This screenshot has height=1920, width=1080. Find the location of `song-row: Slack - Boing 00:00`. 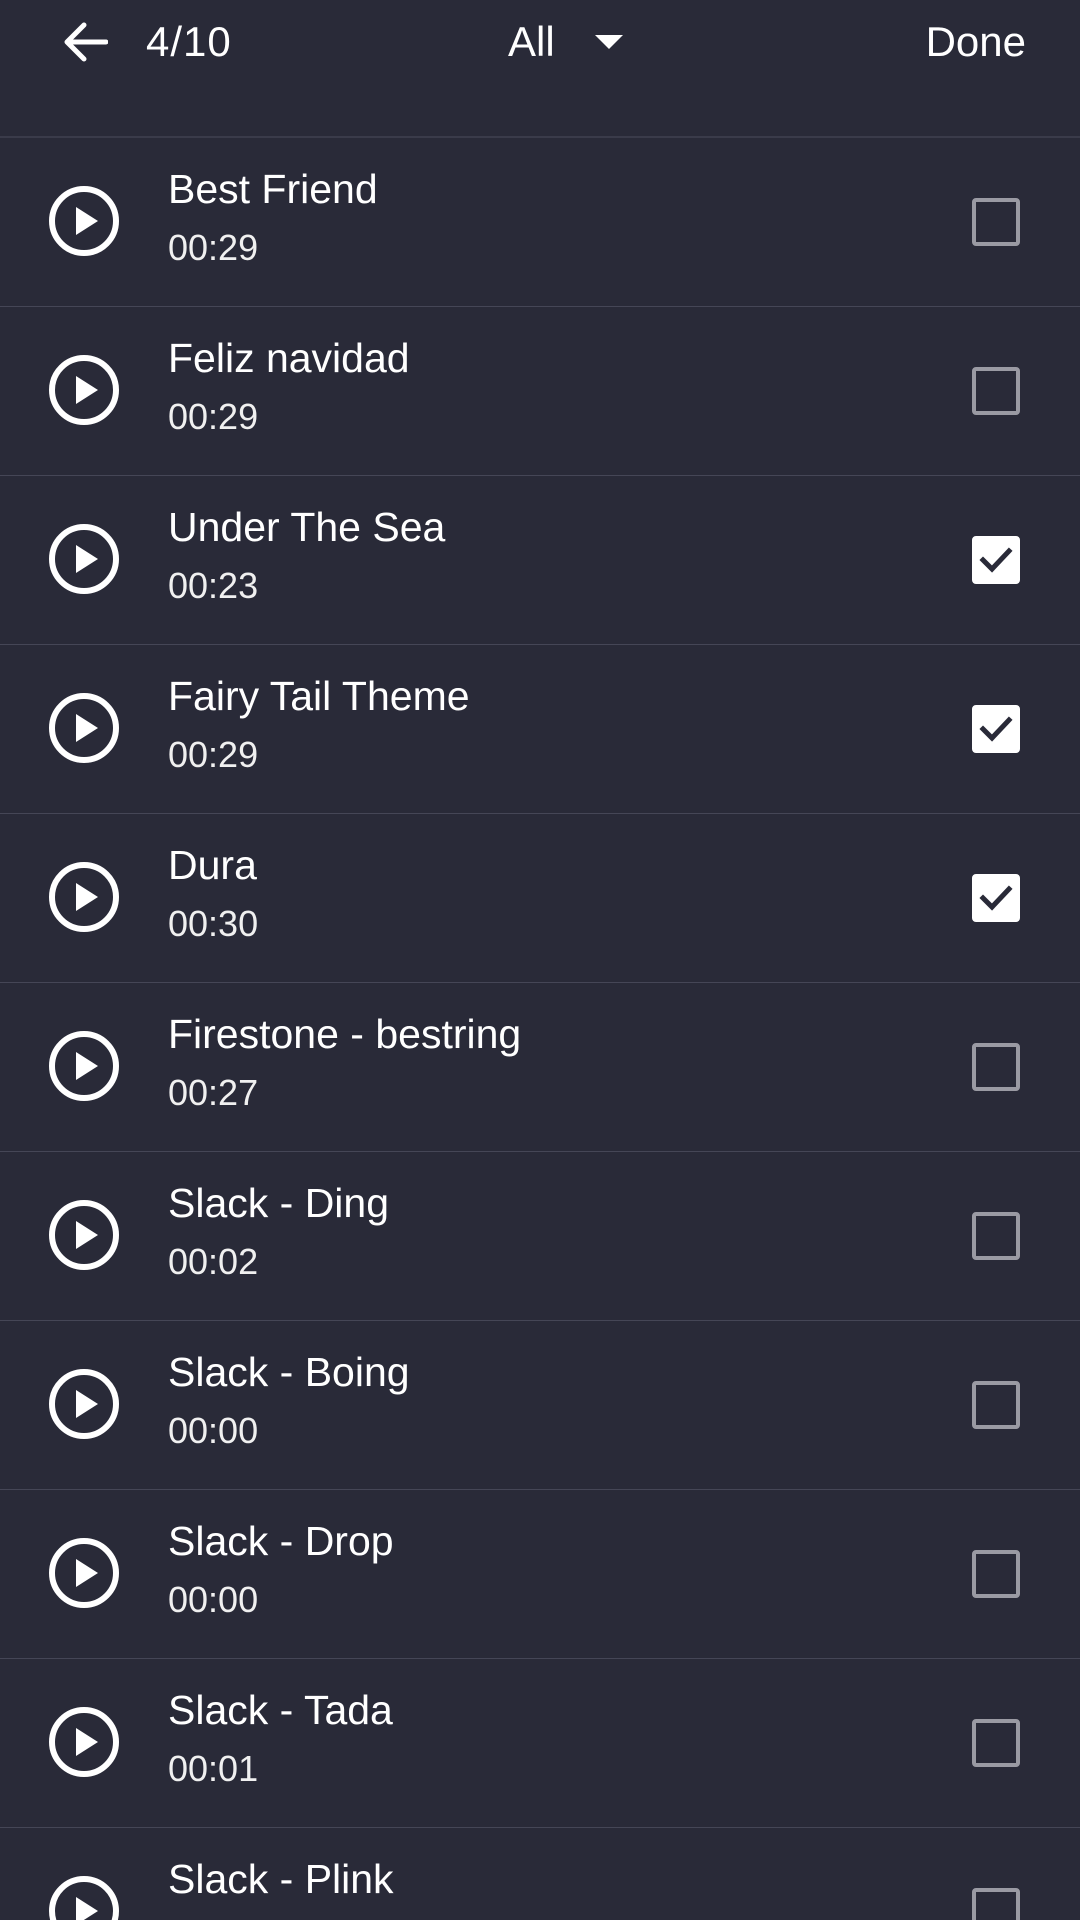

song-row: Slack - Boing 00:00 is located at coordinates (540, 1405).